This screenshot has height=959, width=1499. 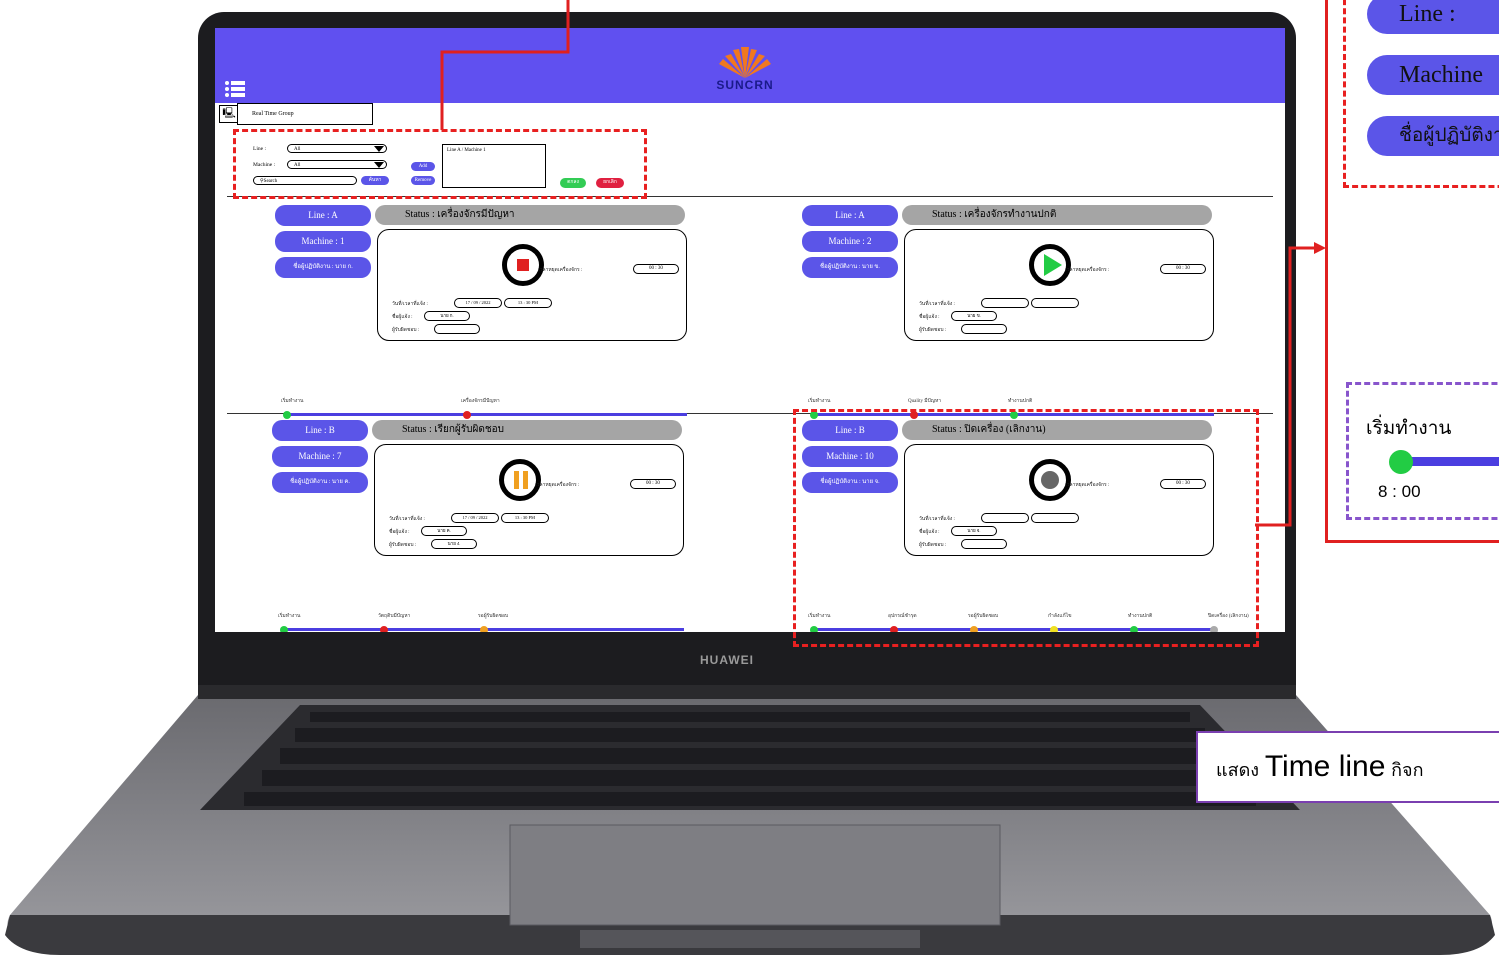 What do you see at coordinates (1407, 770) in the screenshot?
I see `note-suffix: กิจก` at bounding box center [1407, 770].